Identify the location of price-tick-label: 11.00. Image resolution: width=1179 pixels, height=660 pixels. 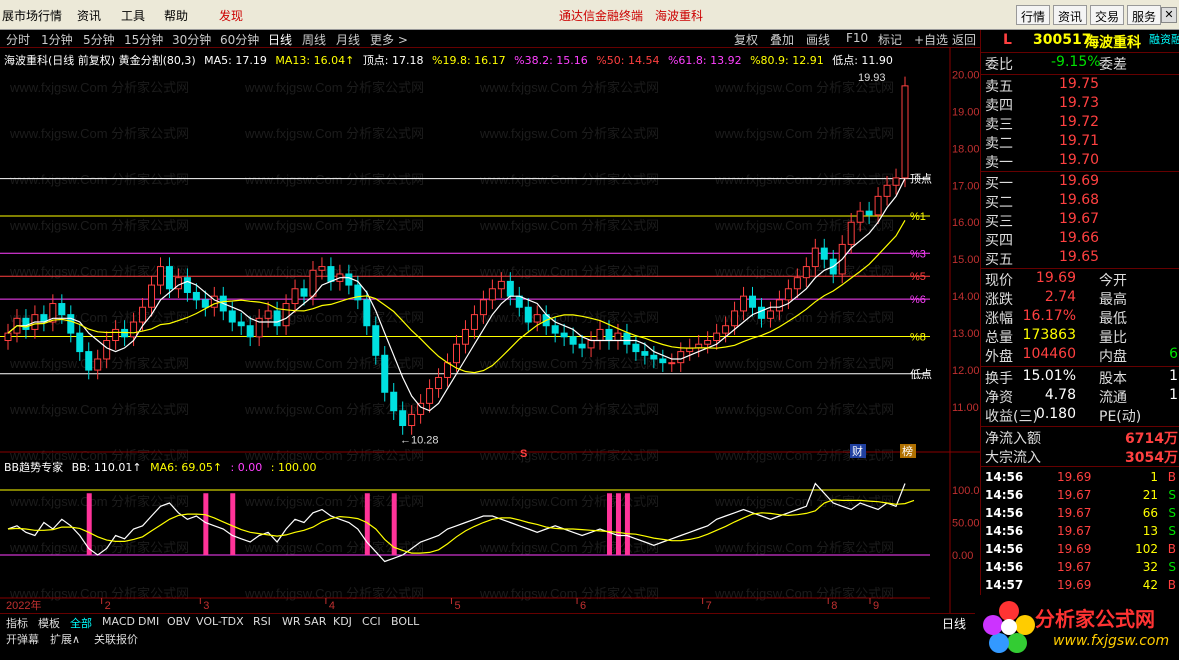
(965, 408).